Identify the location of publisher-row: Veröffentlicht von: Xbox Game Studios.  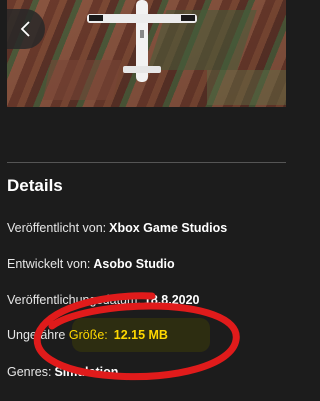
(117, 228).